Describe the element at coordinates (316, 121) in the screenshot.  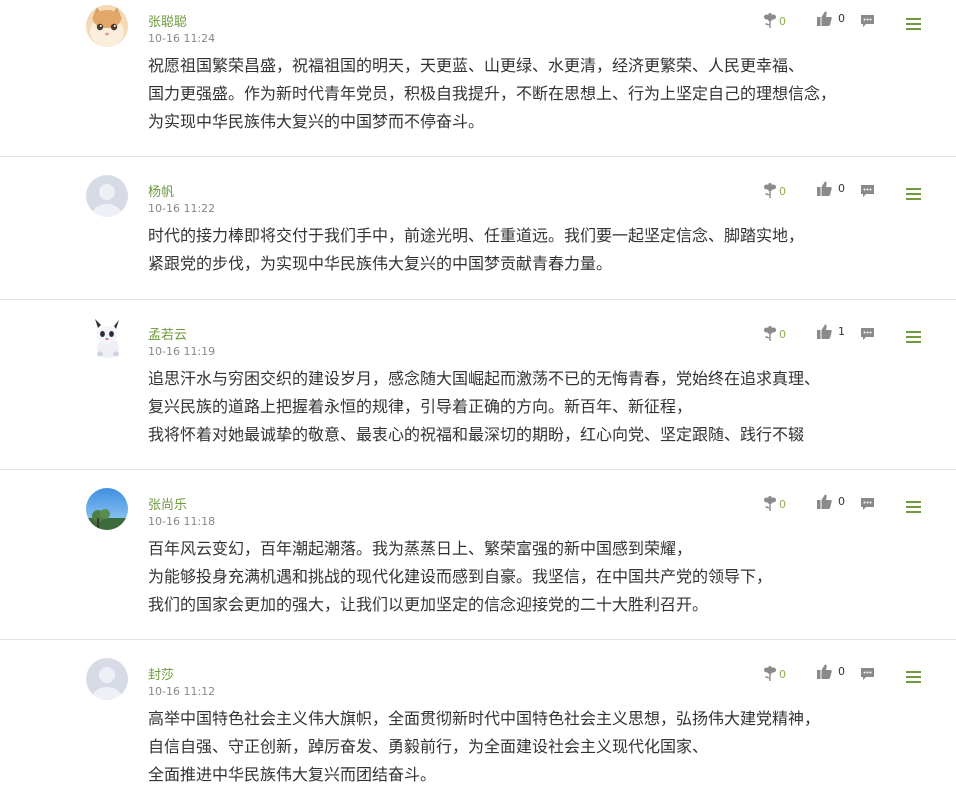
I see `content-line: 为实现中华民族伟大复兴的中国梦而不停奋斗。` at that location.